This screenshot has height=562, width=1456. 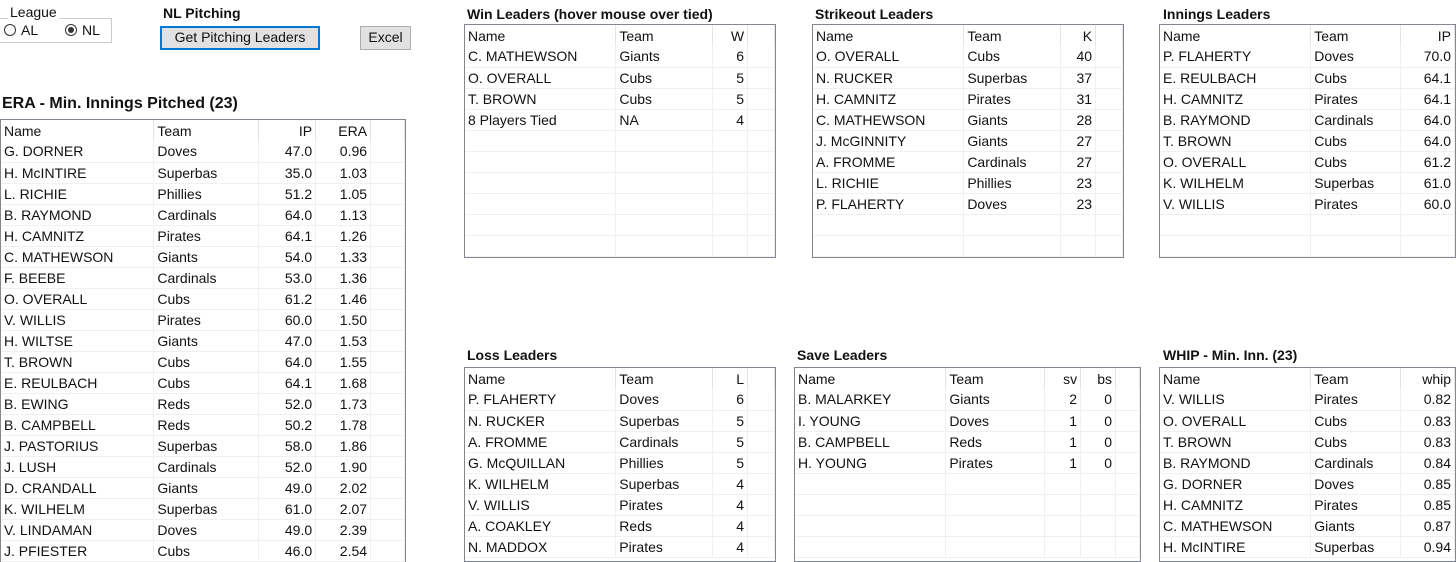 What do you see at coordinates (203, 173) in the screenshot?
I see `table-row: H. McINTIRE Superbas 35.0 1.03` at bounding box center [203, 173].